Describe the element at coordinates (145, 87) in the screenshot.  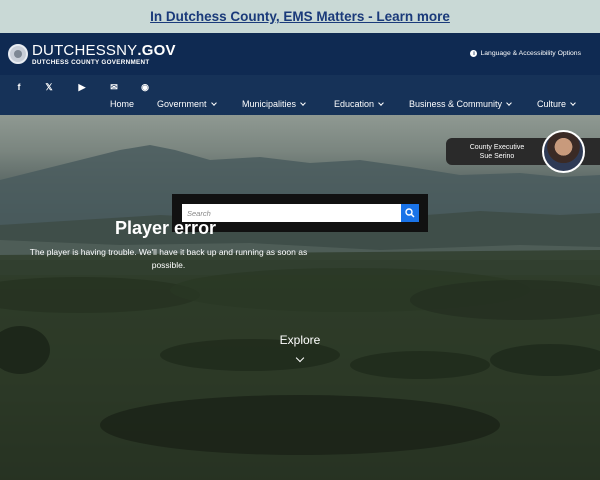
I see `rss-icon: ◉` at that location.